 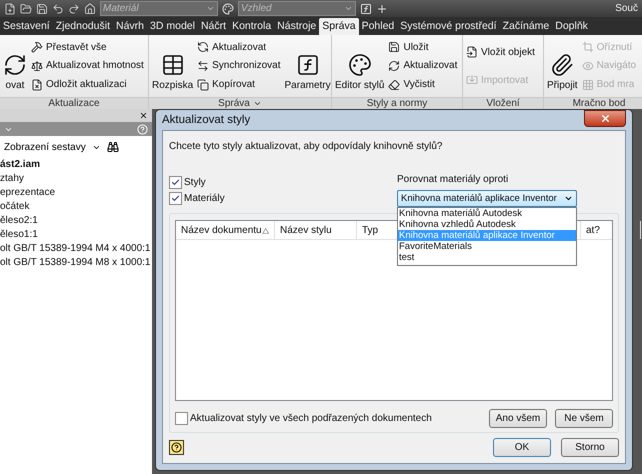 I want to click on ribbon-tab: Nástroje, so click(x=297, y=26).